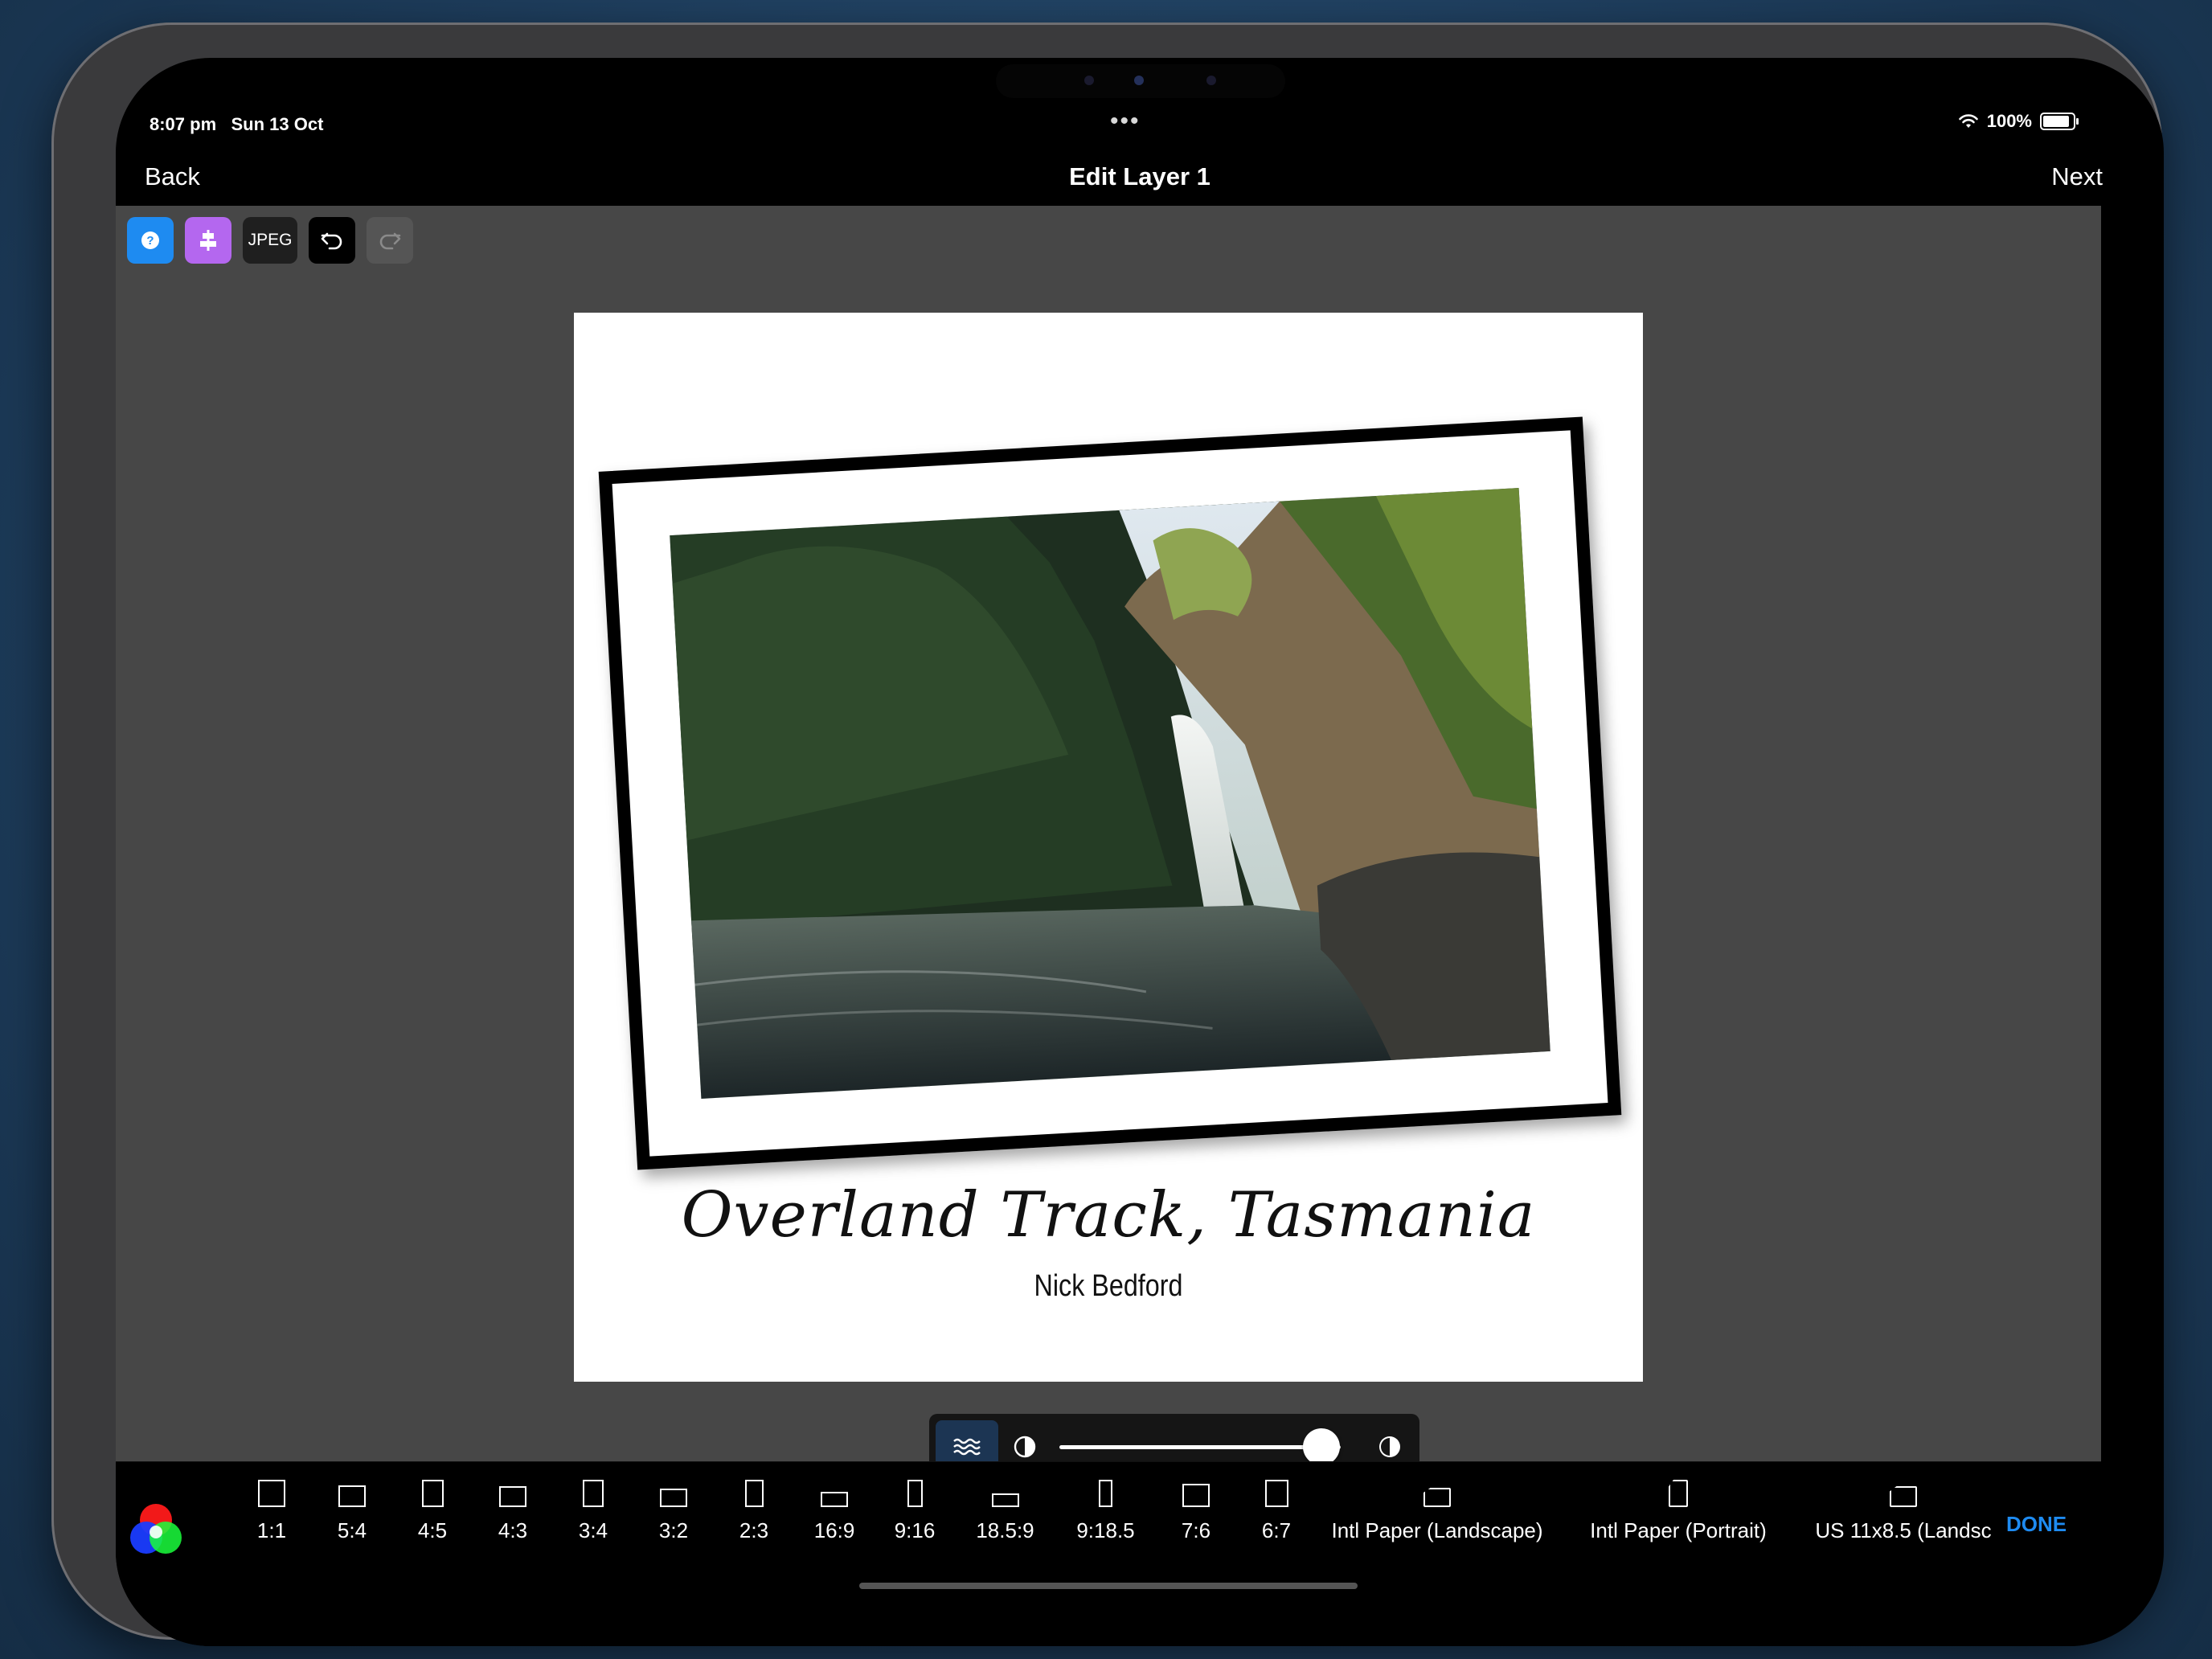  Describe the element at coordinates (915, 1511) in the screenshot. I see `aspect-ratio-option: 9:16` at that location.